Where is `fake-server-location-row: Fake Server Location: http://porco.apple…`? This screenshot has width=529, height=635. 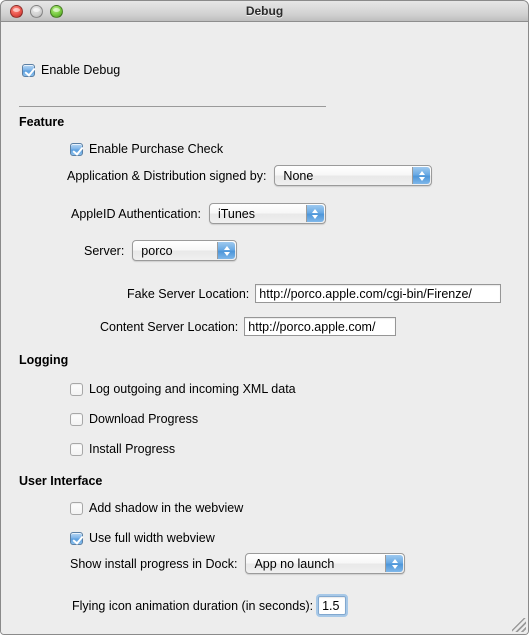
fake-server-location-row: Fake Server Location: http://porco.apple… is located at coordinates (314, 293).